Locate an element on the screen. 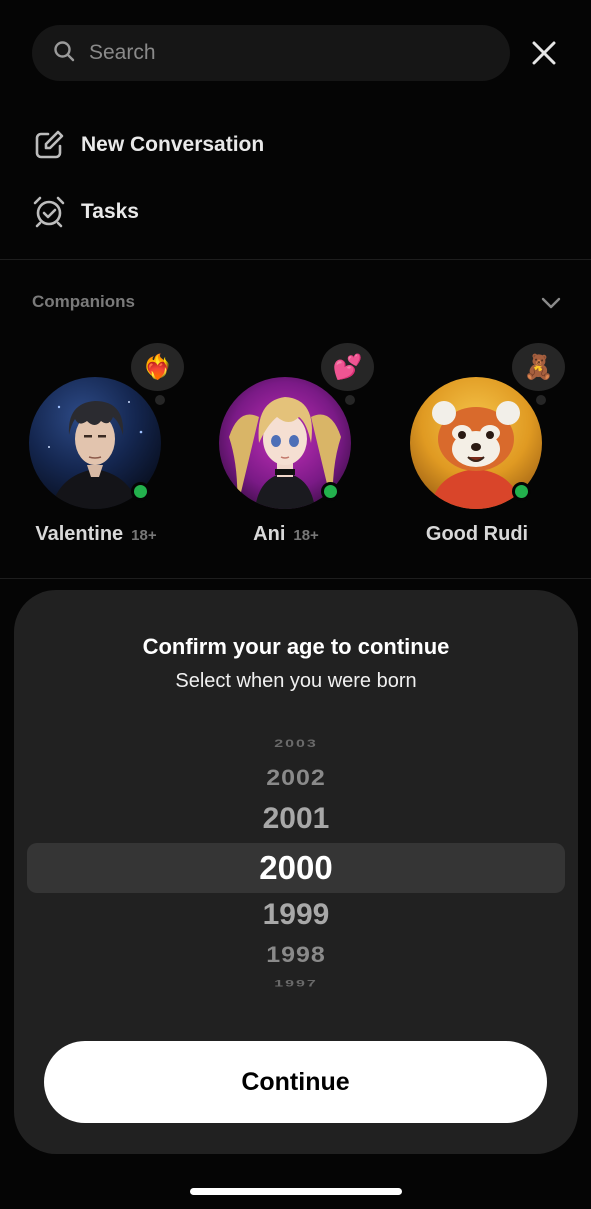  year-option: 1997 is located at coordinates (296, 984).